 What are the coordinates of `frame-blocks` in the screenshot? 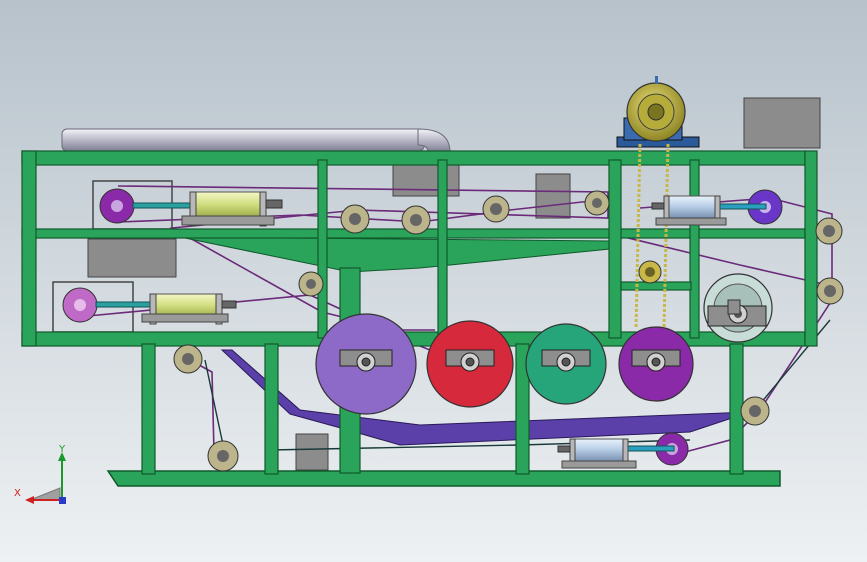 It's located at (734, 307).